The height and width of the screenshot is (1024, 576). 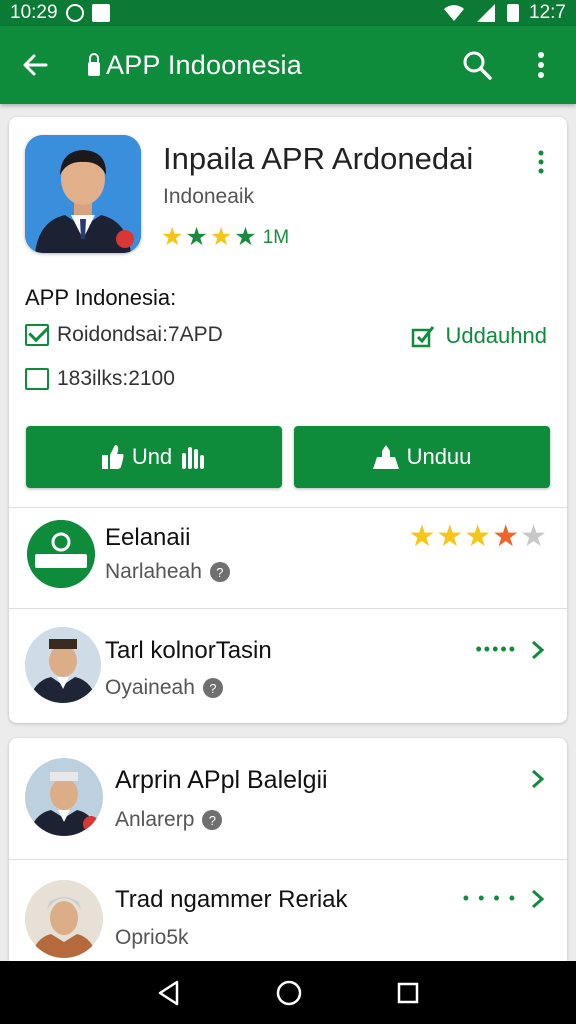 What do you see at coordinates (148, 537) in the screenshot?
I see `list-item-title: Eelanaii` at bounding box center [148, 537].